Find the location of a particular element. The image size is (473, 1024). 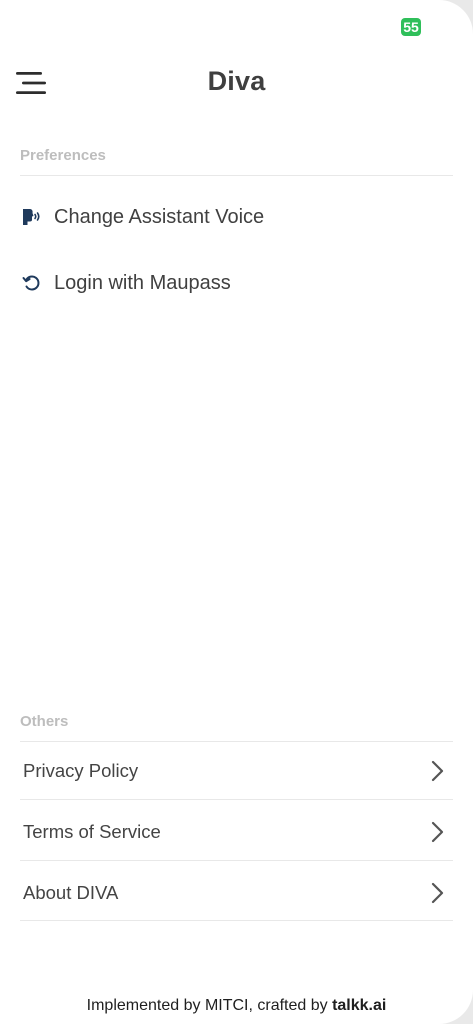

change-assistant-voice-label: Change Assistant Voice is located at coordinates (159, 216).